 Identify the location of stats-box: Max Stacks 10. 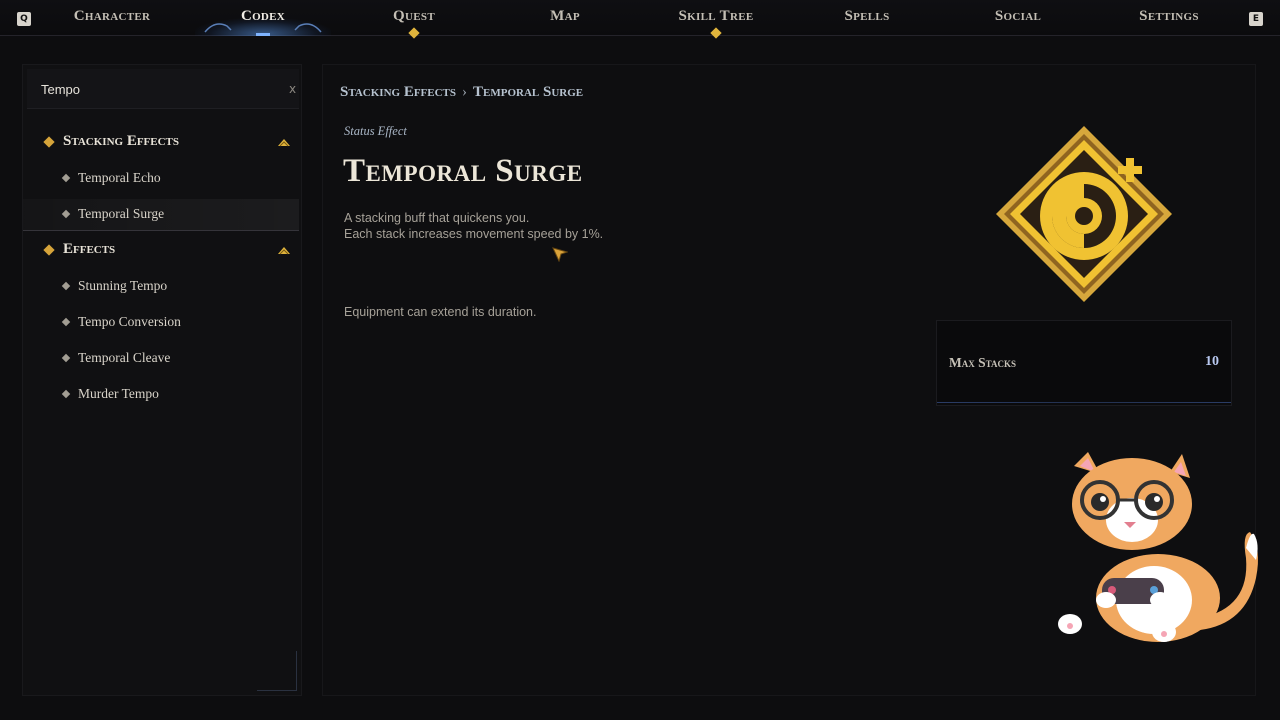
(1084, 363).